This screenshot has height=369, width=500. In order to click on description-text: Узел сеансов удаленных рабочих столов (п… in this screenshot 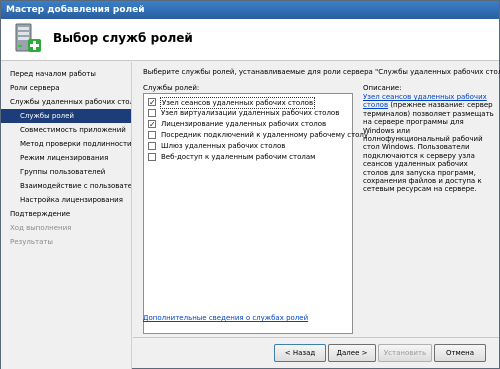, I will do `click(429, 143)`.